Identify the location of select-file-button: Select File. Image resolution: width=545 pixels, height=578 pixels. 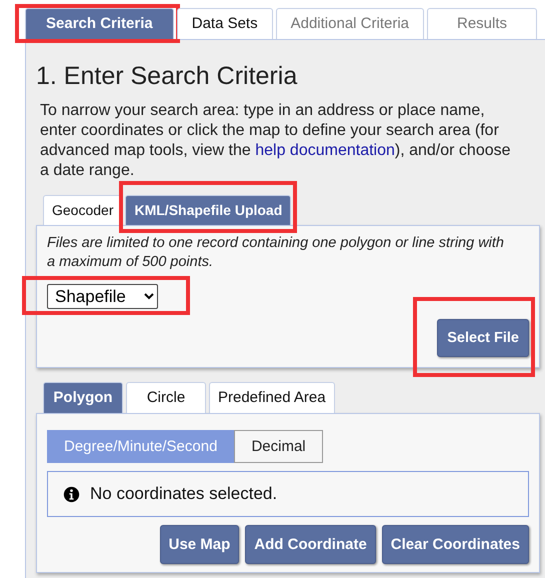
(483, 338).